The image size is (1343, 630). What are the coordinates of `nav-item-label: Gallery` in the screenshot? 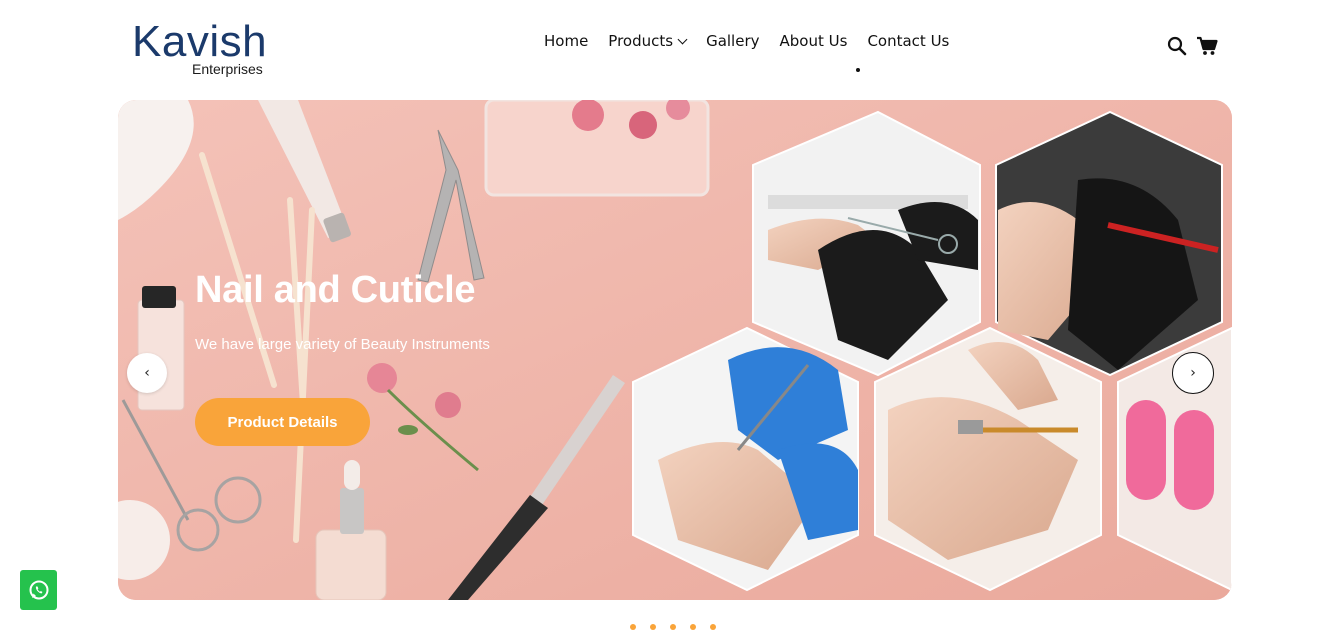 It's located at (733, 41).